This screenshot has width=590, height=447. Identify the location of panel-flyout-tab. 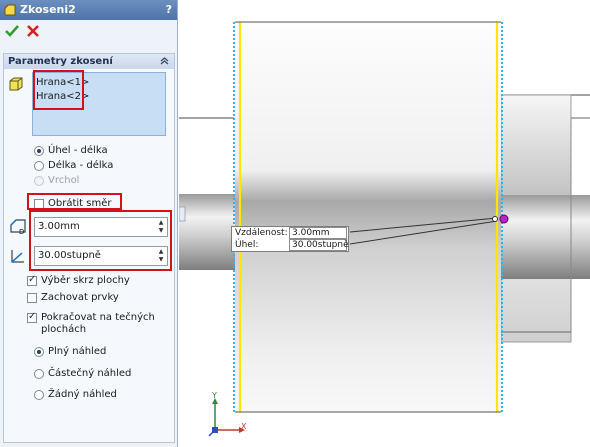
(182, 214).